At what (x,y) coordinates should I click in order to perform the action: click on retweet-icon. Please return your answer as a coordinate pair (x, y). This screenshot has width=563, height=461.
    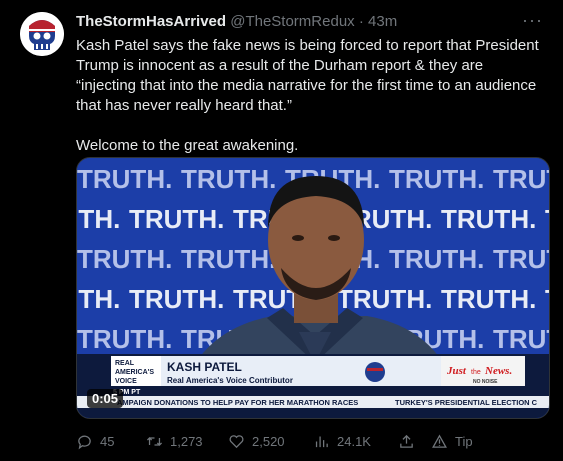
    Looking at the image, I should click on (154, 441).